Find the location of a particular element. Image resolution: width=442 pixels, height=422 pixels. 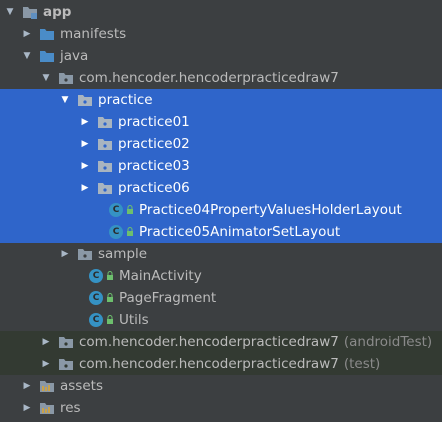

tree-item-manifests: ▶ manifests is located at coordinates (221, 34).